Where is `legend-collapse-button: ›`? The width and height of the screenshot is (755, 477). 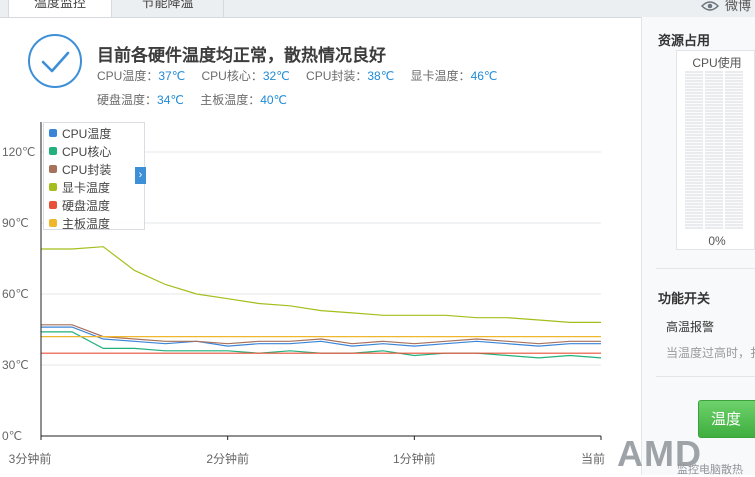 legend-collapse-button: › is located at coordinates (140, 175).